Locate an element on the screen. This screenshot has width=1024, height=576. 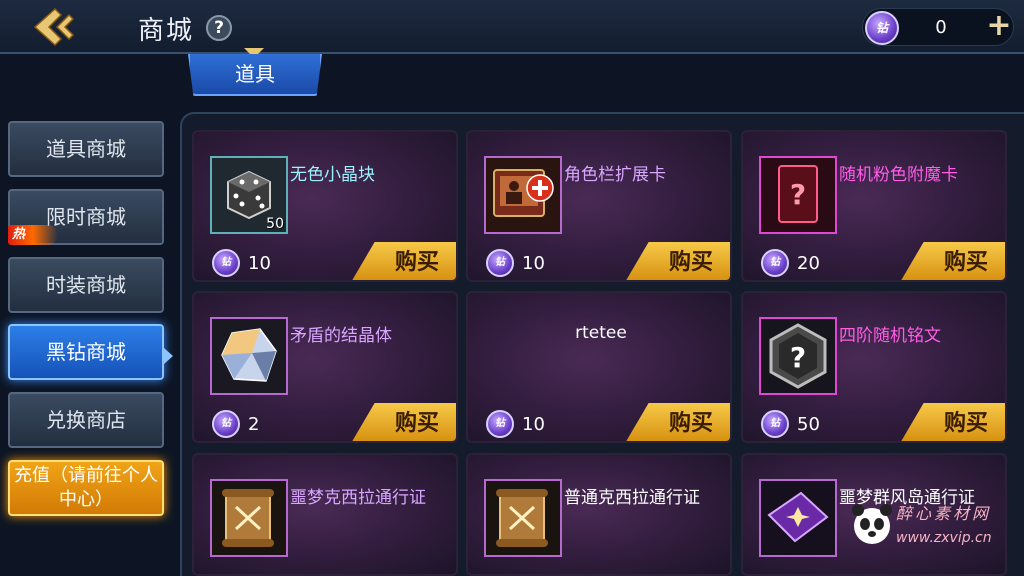
slot-card-icon is located at coordinates (523, 195).